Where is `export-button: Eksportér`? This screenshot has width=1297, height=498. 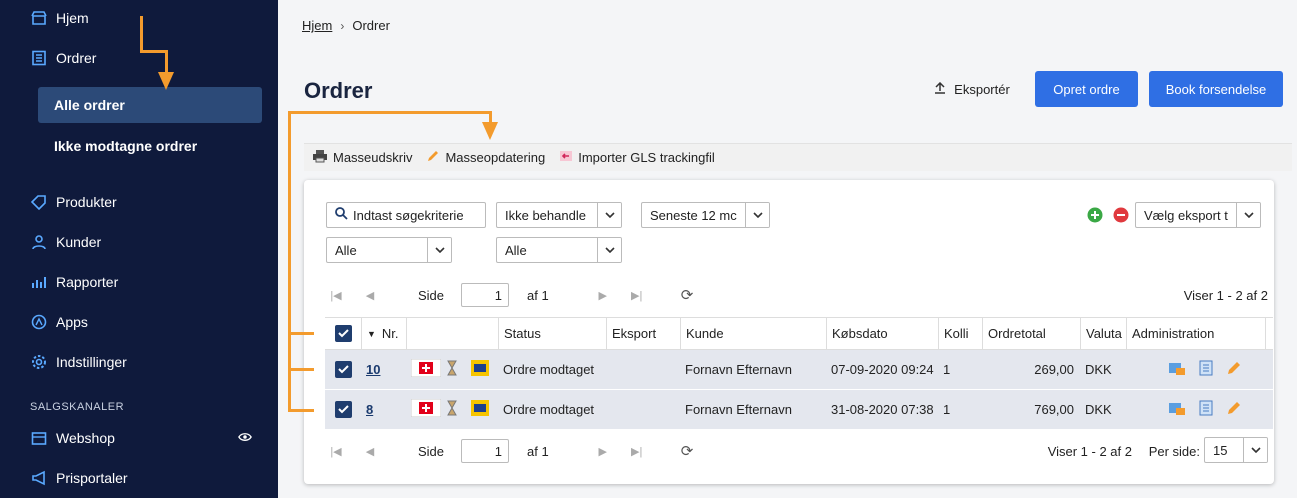
export-button: Eksportér is located at coordinates (972, 89).